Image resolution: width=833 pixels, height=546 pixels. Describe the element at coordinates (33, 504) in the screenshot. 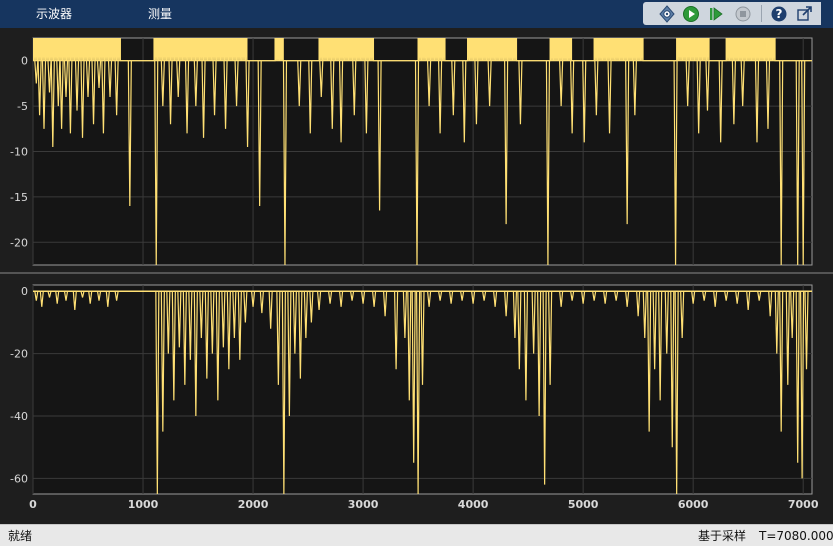

I see `x-tick-label: 0` at that location.